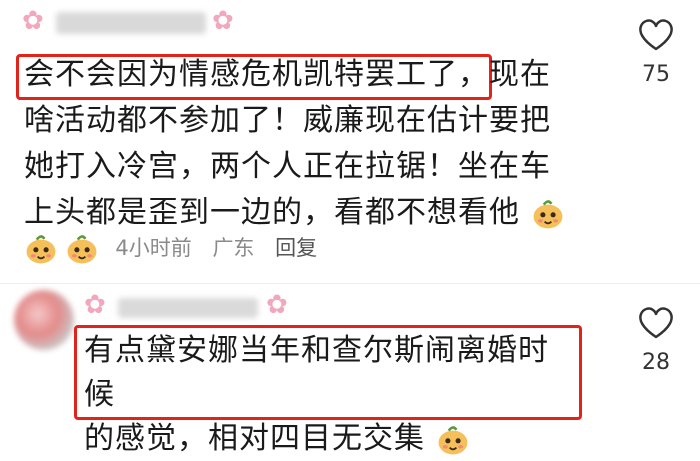 This screenshot has height=461, width=700. Describe the element at coordinates (314, 213) in the screenshot. I see `comment-line: 上头都是歪到一边的，看都不想看他` at that location.